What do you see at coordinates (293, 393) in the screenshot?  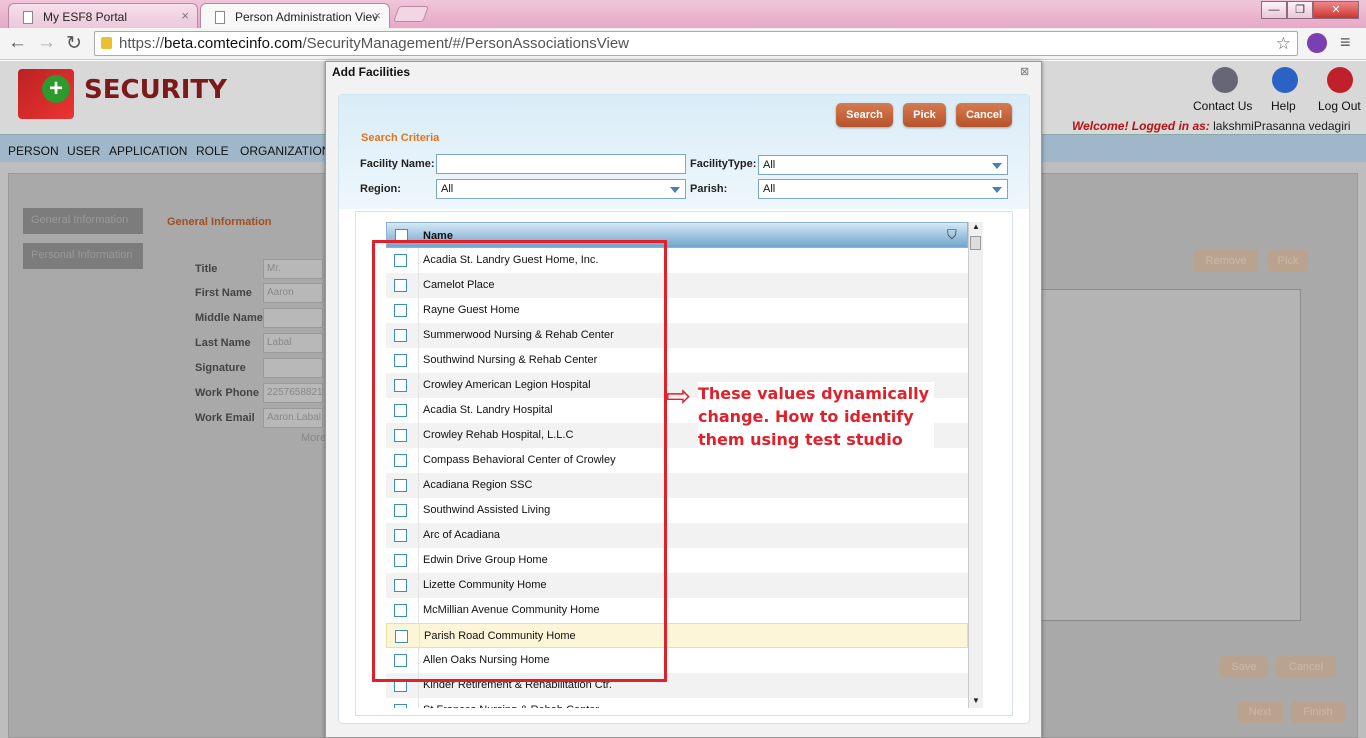 I see `work-phone-field: 2257658821` at bounding box center [293, 393].